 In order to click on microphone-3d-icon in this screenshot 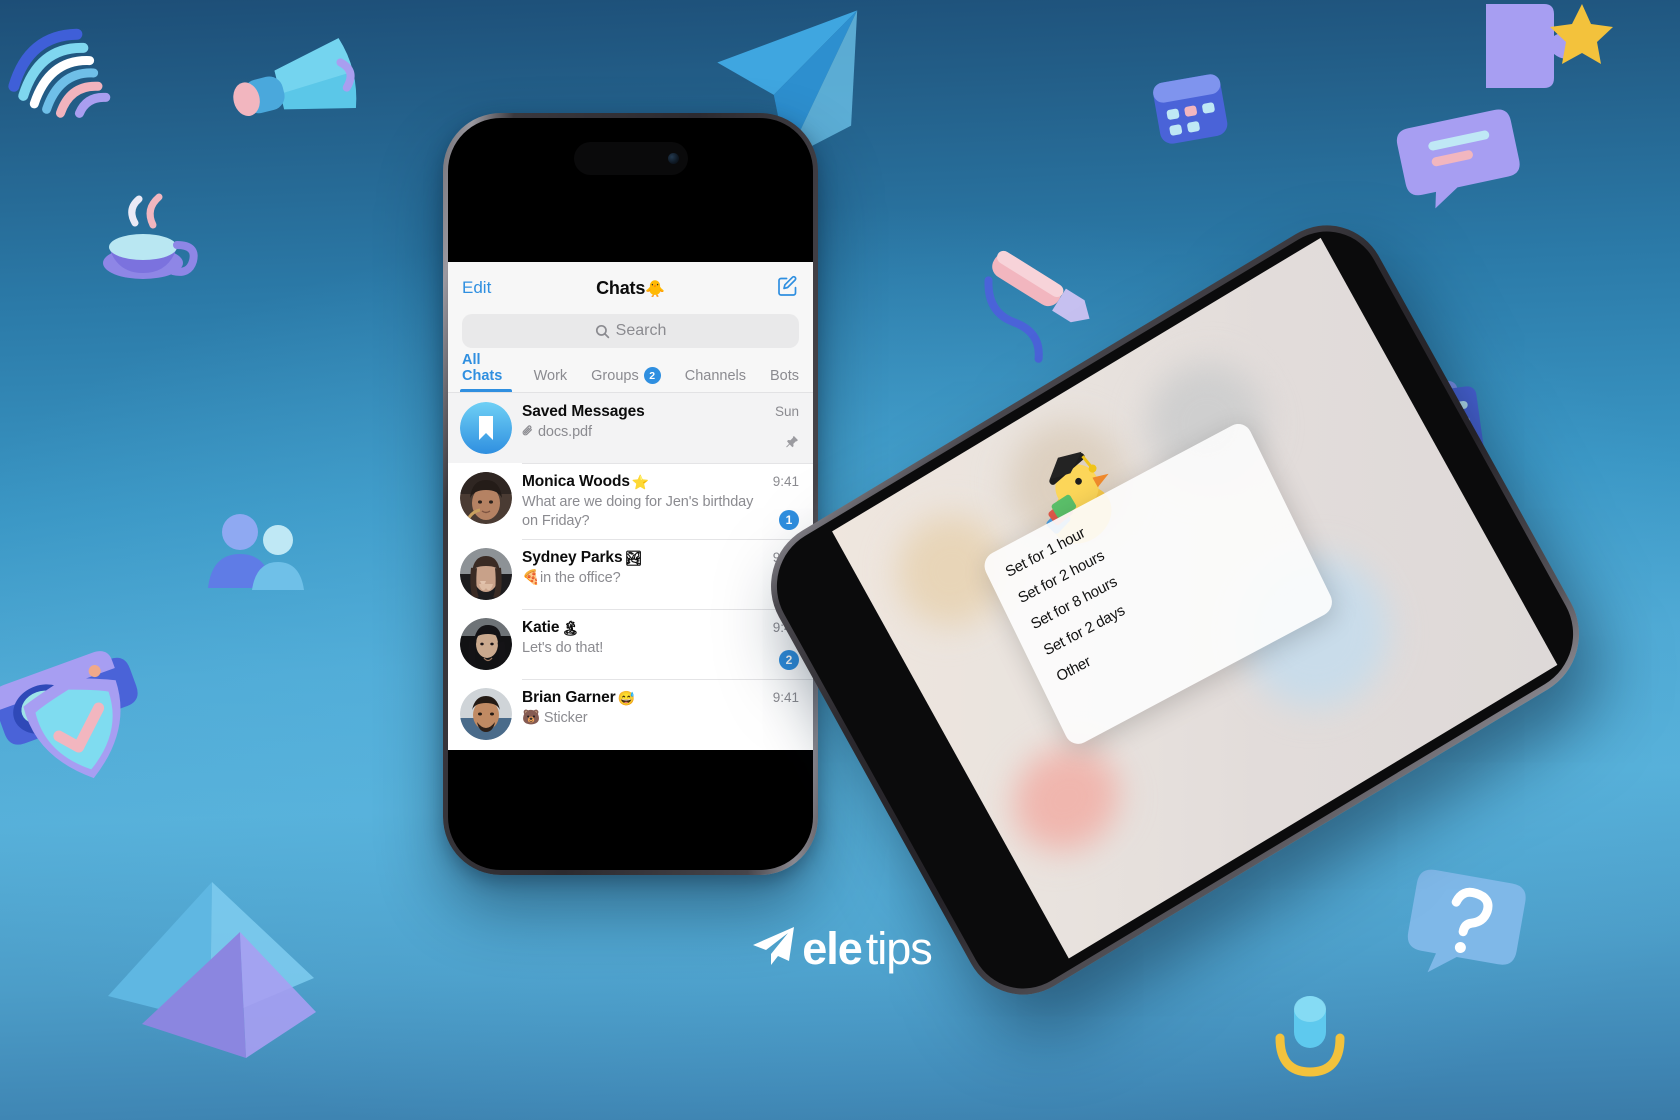, I will do `click(1311, 1046)`.